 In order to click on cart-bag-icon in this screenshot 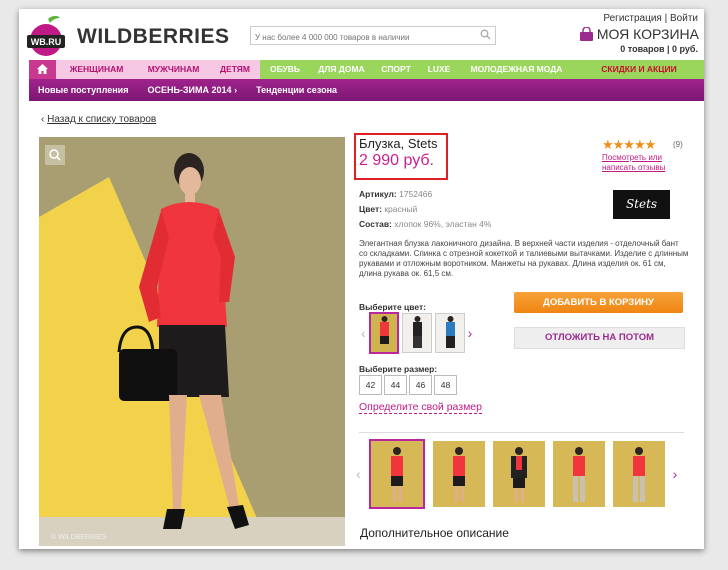, I will do `click(586, 34)`.